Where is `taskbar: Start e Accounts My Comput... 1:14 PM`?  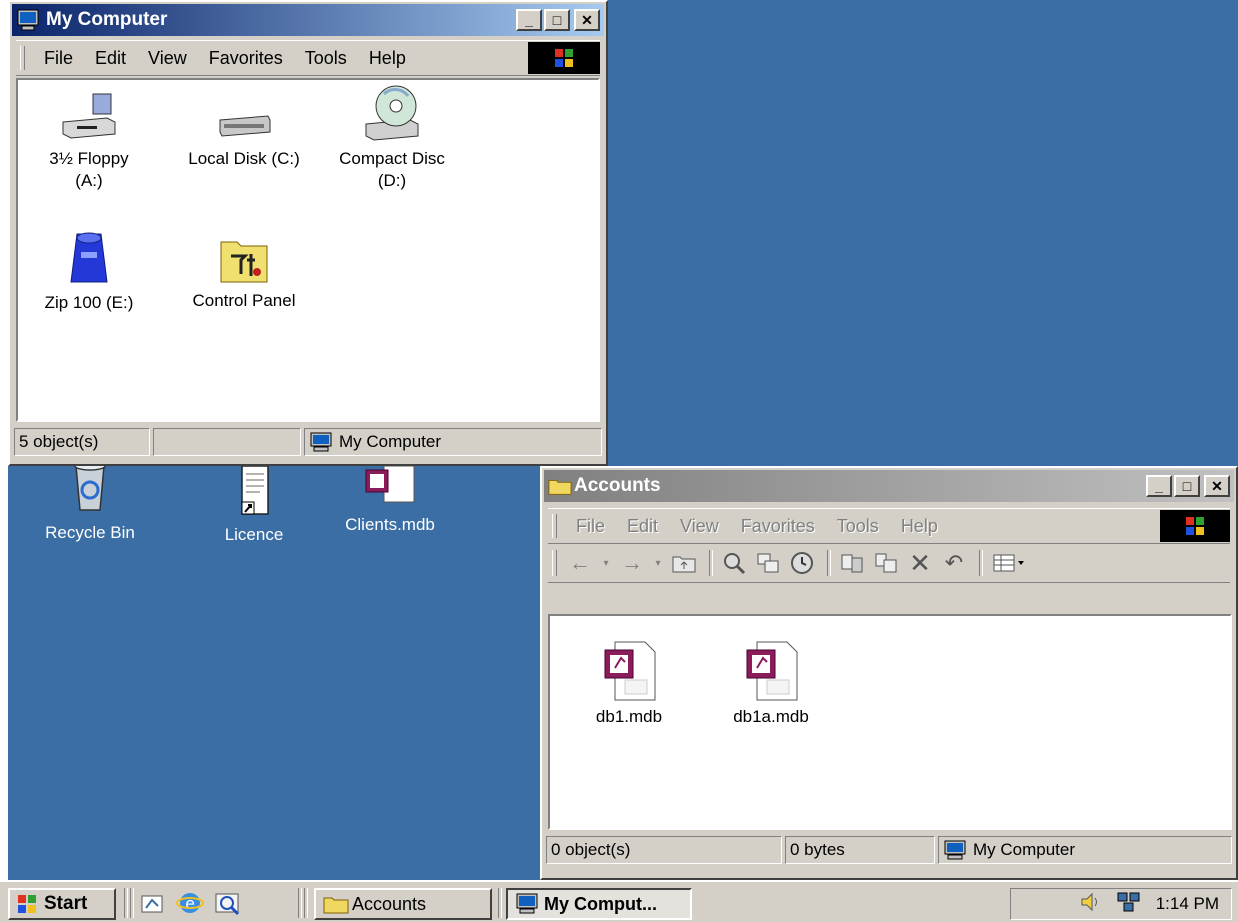
taskbar: Start e Accounts My Comput... 1:14 PM is located at coordinates (619, 901).